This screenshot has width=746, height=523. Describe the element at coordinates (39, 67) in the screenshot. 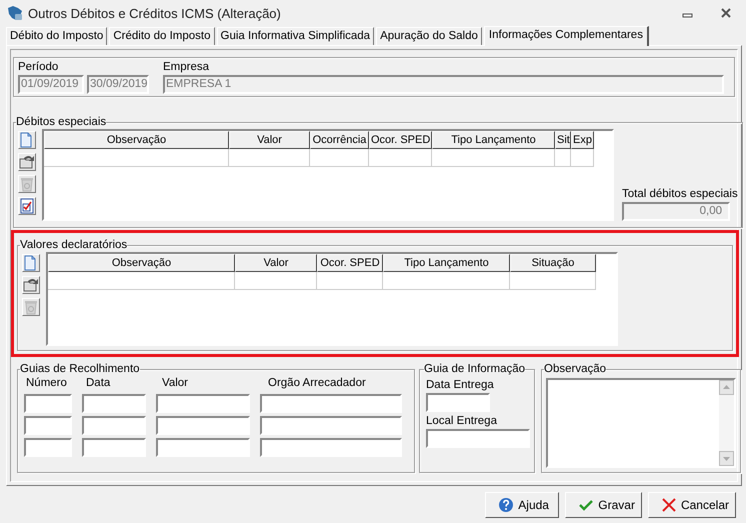

I see `field-label: Período` at that location.